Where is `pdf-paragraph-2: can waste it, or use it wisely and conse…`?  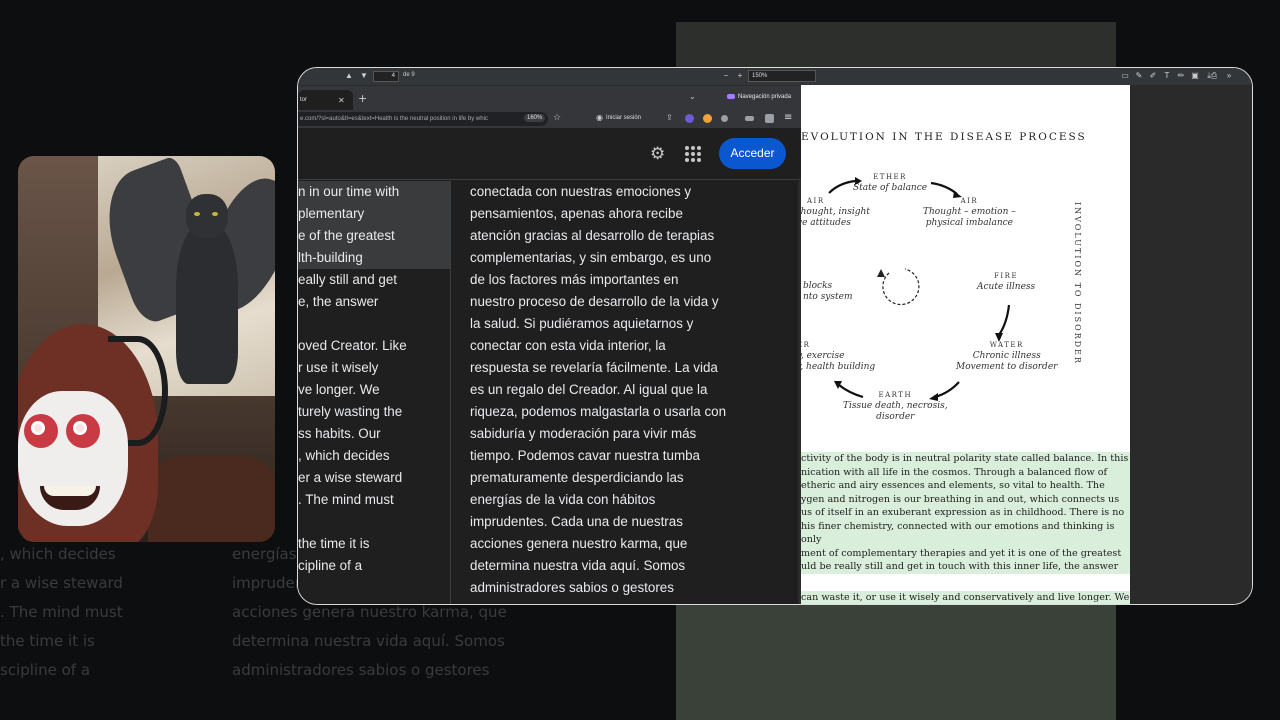
pdf-paragraph-2: can waste it, or use it wisely and conse… is located at coordinates (965, 597).